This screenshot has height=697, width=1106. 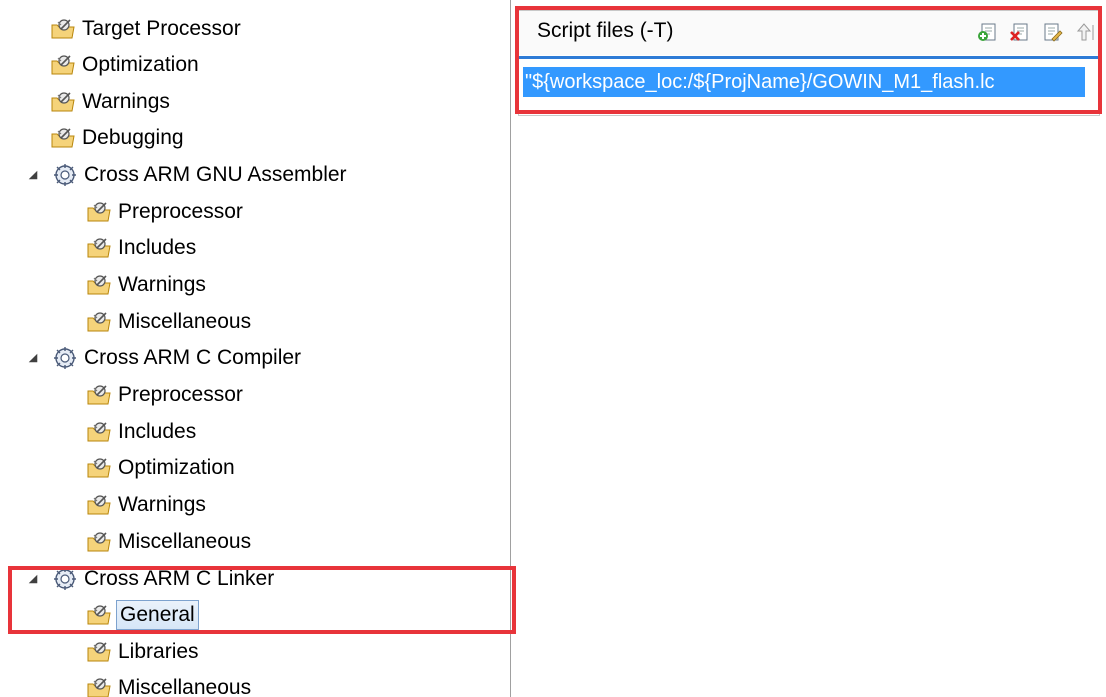 What do you see at coordinates (193, 357) in the screenshot?
I see `tree-item-label: Cross ARM C Compiler` at bounding box center [193, 357].